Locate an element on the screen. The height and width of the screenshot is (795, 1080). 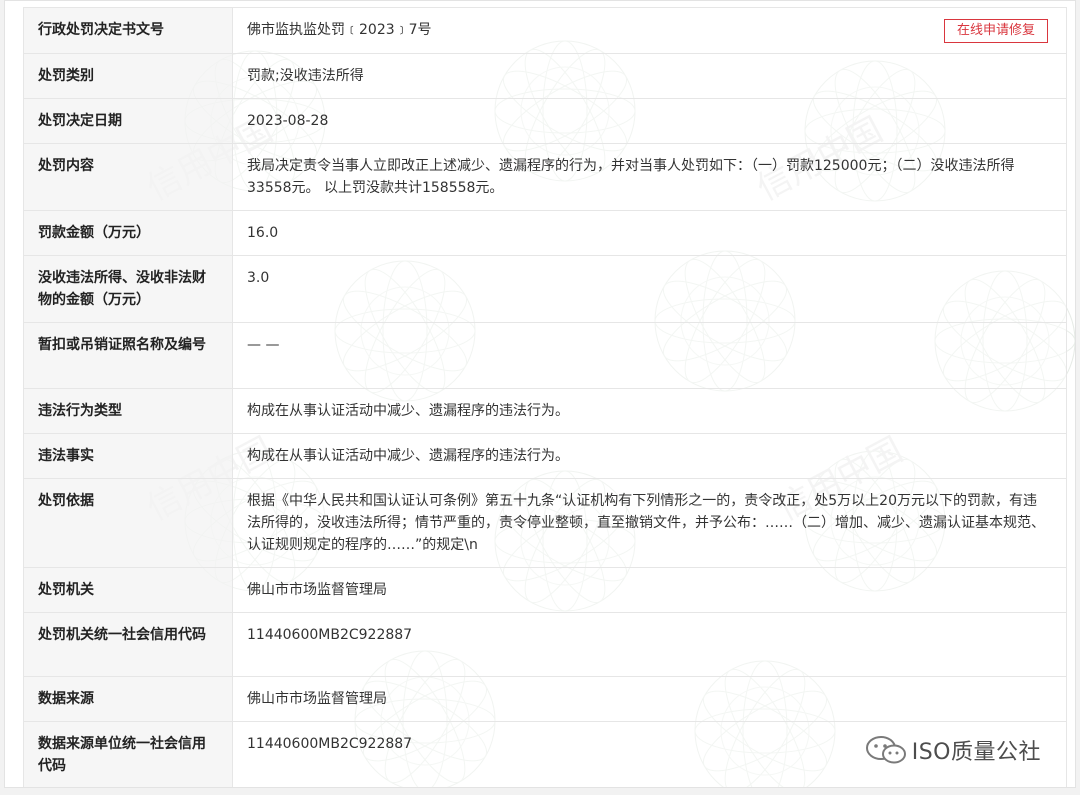
table-row: 处罚机关统一社会信用代码 11440600MB2C922887 is located at coordinates (545, 644).